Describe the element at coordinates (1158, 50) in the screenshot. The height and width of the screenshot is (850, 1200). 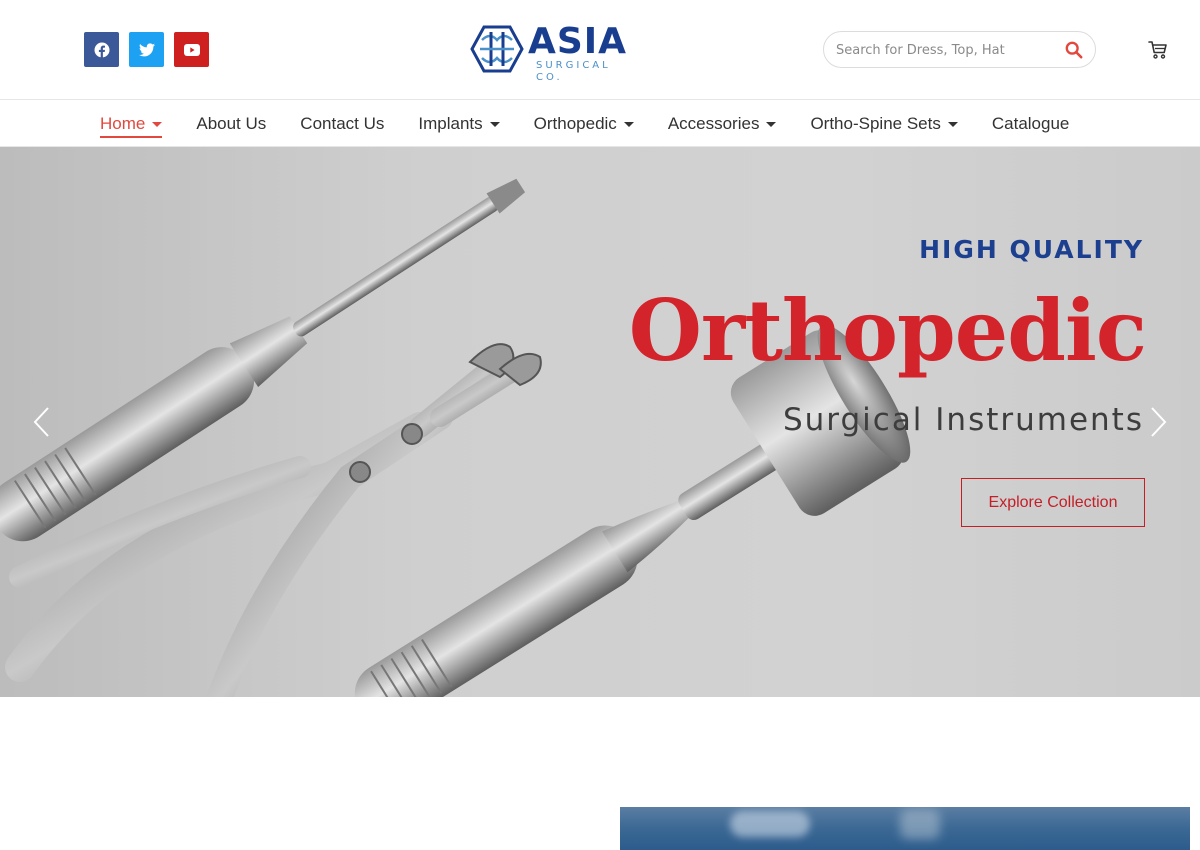
I see `cart-icon` at that location.